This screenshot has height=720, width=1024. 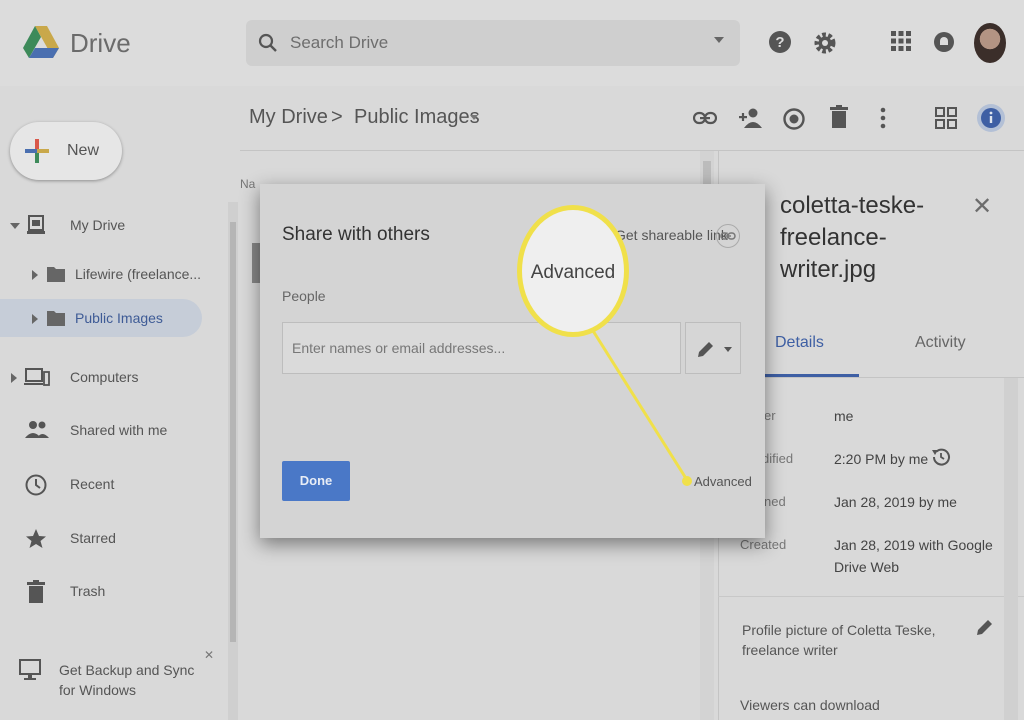 I want to click on callout-label: Advanced, so click(x=573, y=272).